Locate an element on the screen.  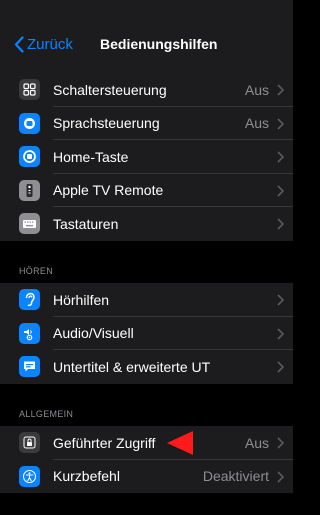
row-label: Sprachsteuerung is located at coordinates (106, 123).